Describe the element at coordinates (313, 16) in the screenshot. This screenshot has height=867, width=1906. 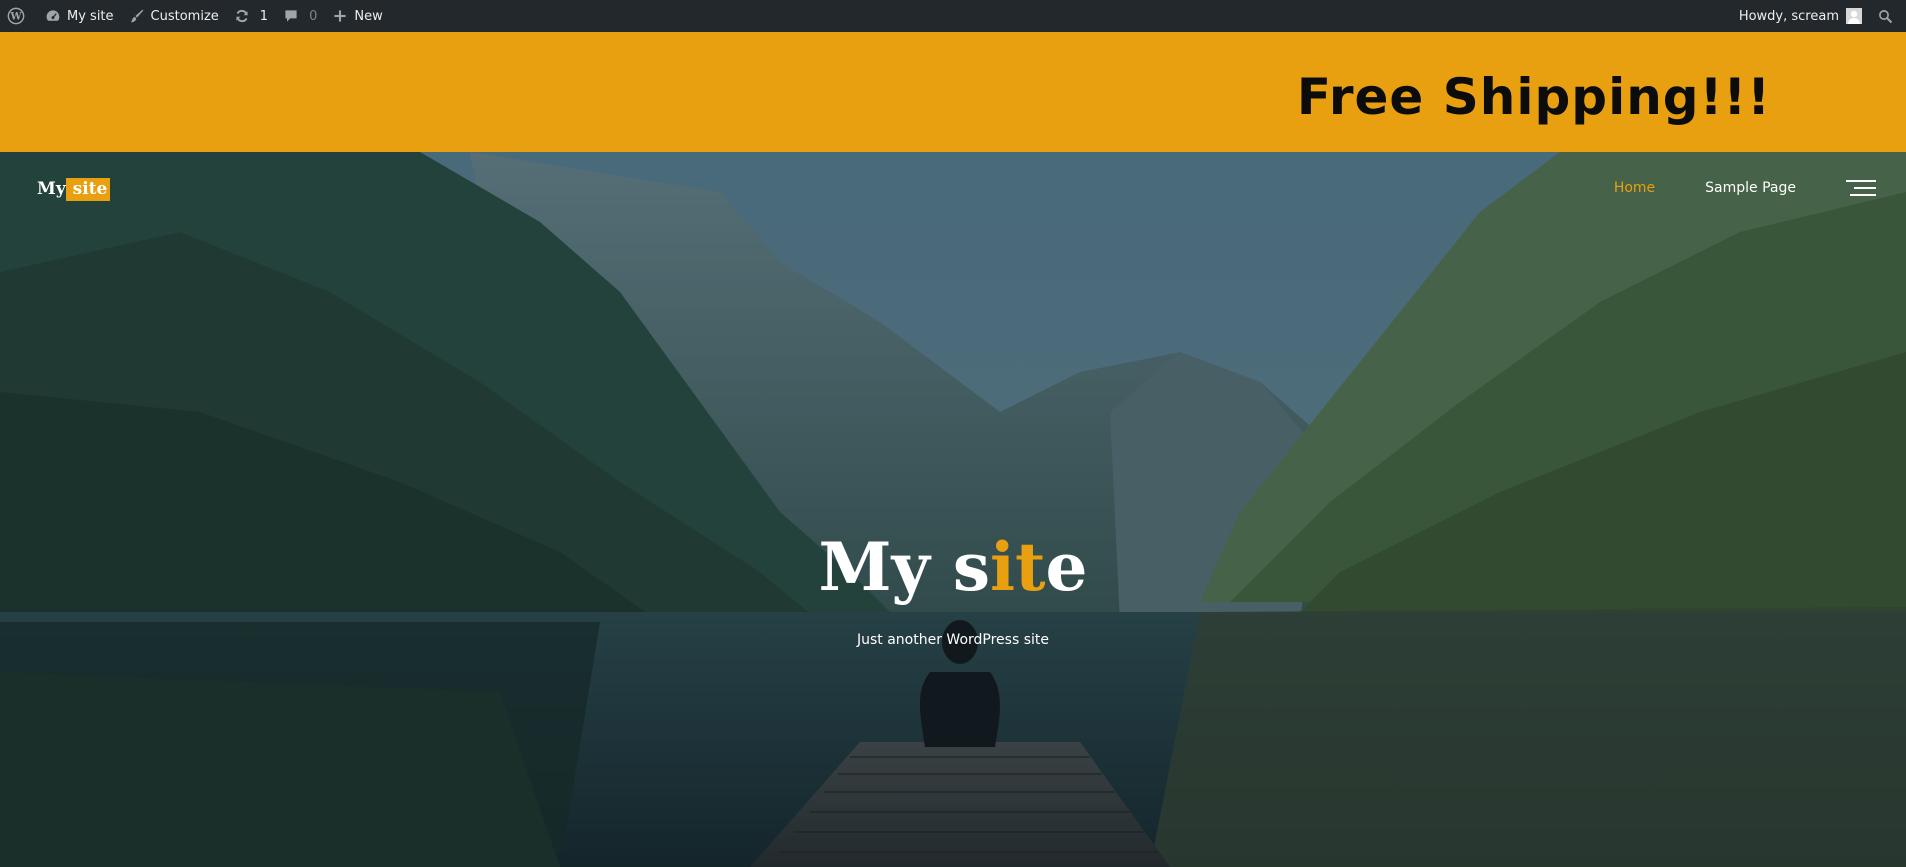
I see `comments-count: 0` at that location.